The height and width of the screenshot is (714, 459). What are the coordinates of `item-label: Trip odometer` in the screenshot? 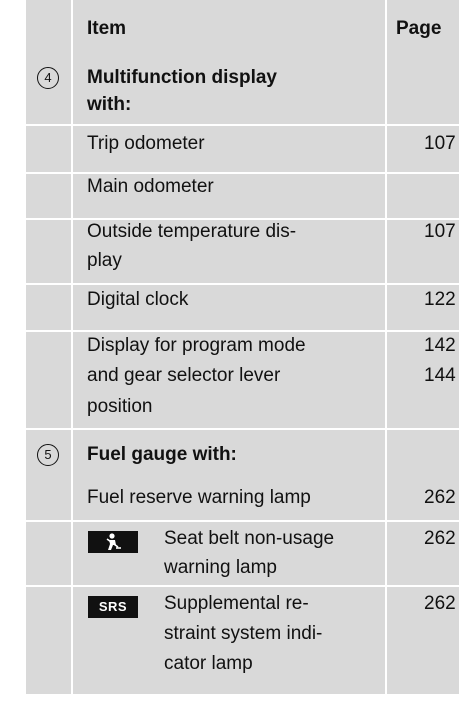 It's located at (146, 143).